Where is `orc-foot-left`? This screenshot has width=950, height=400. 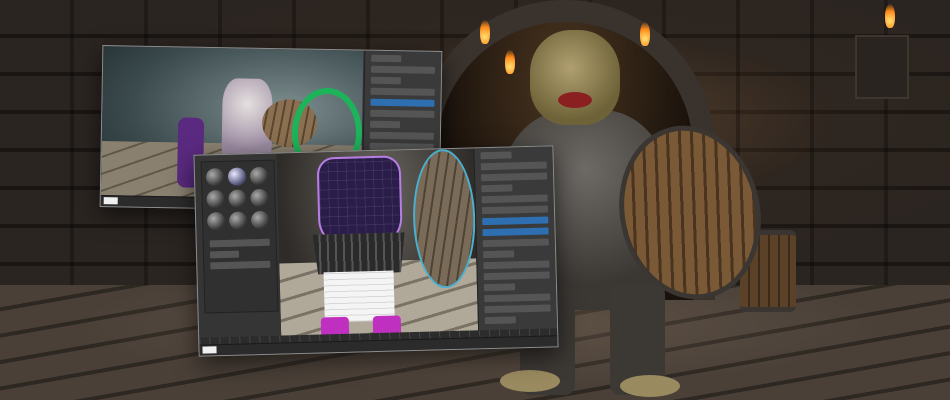 orc-foot-left is located at coordinates (530, 381).